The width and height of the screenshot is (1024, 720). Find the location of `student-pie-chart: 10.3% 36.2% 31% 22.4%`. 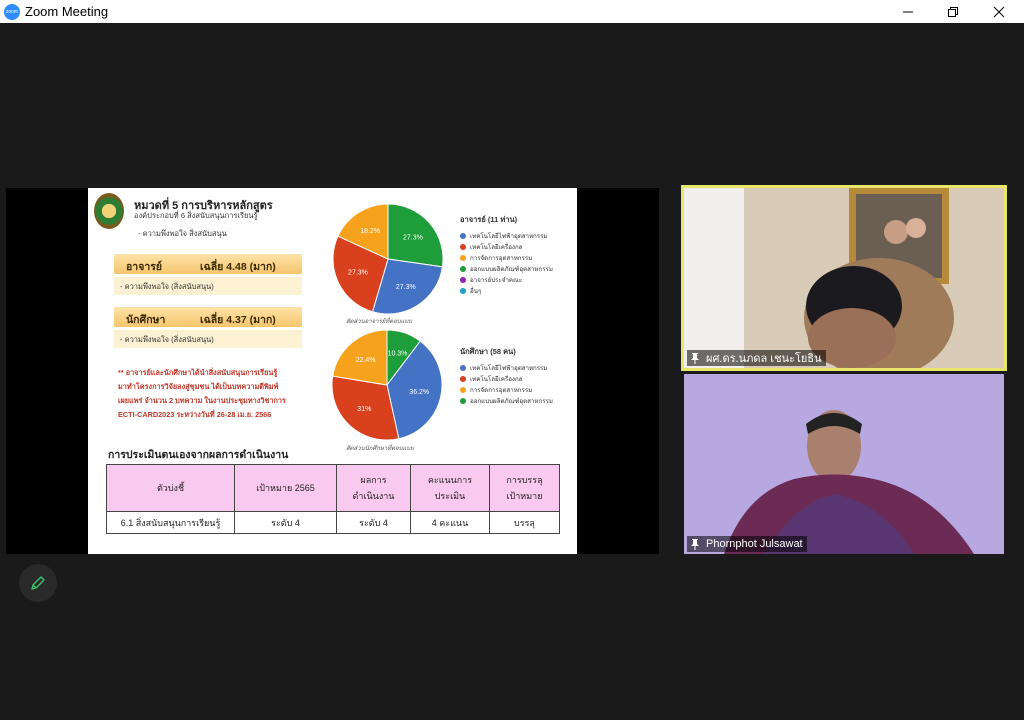

student-pie-chart: 10.3% 36.2% 31% 22.4% is located at coordinates (387, 385).